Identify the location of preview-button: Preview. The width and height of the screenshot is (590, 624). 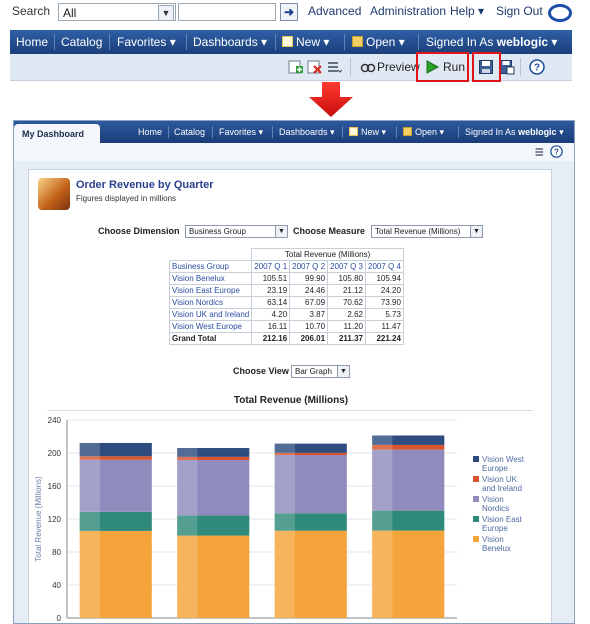
(398, 67).